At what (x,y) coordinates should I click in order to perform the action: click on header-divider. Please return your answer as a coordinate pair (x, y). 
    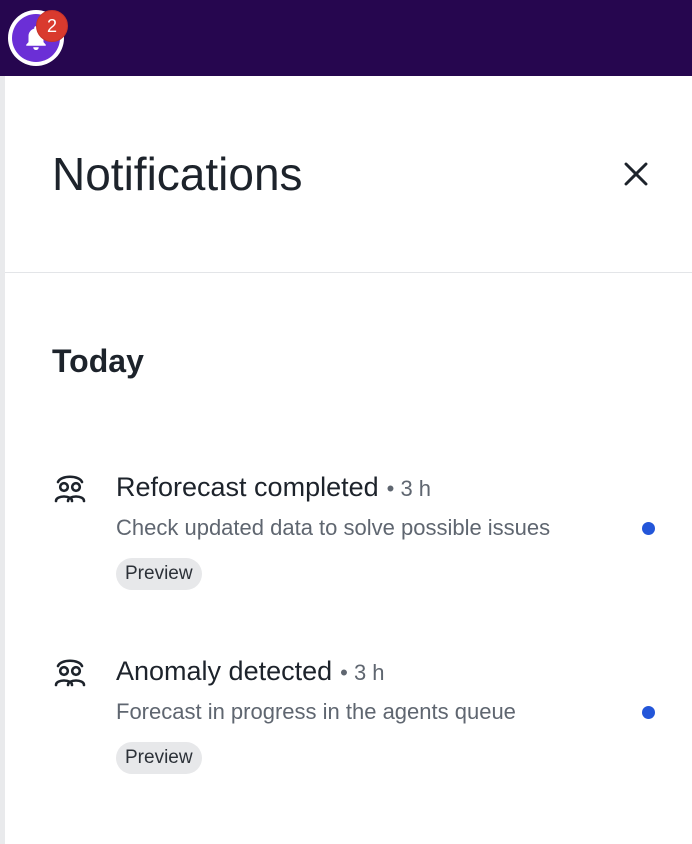
    Looking at the image, I should click on (348, 272).